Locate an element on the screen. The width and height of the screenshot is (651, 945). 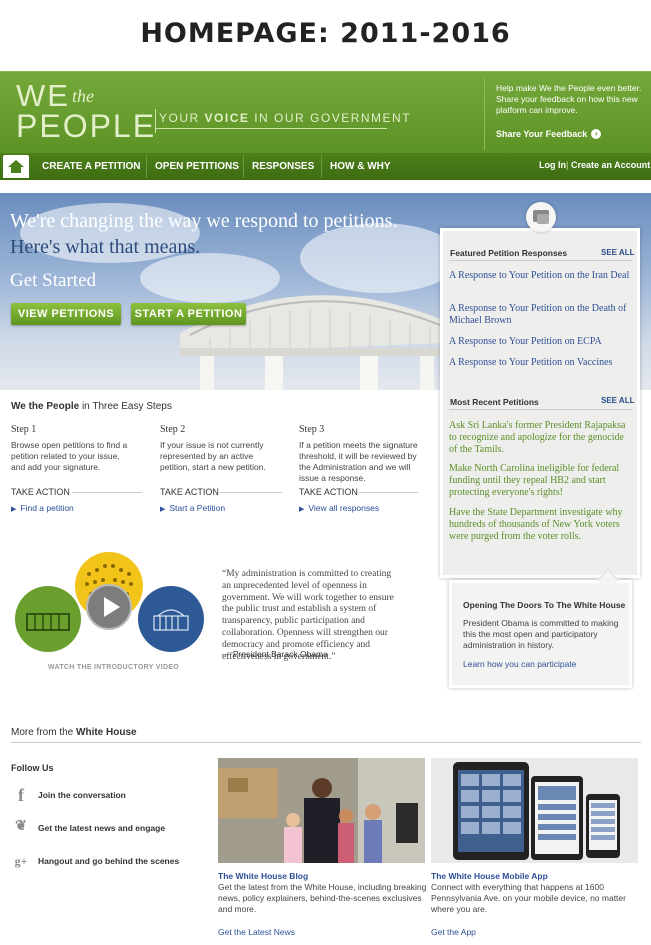
hero-headline-link: Here's what that means. is located at coordinates (105, 247).